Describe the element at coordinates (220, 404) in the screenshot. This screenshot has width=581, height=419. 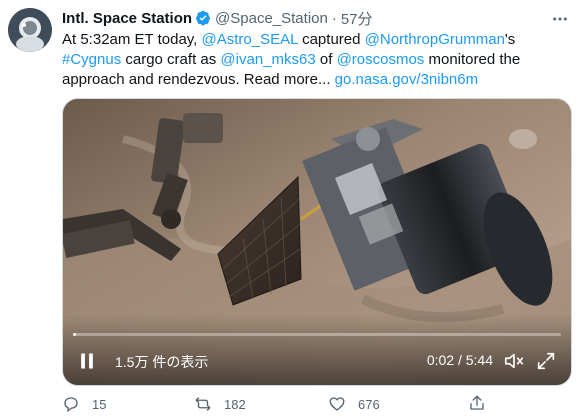
I see `retweet-button: 182` at that location.